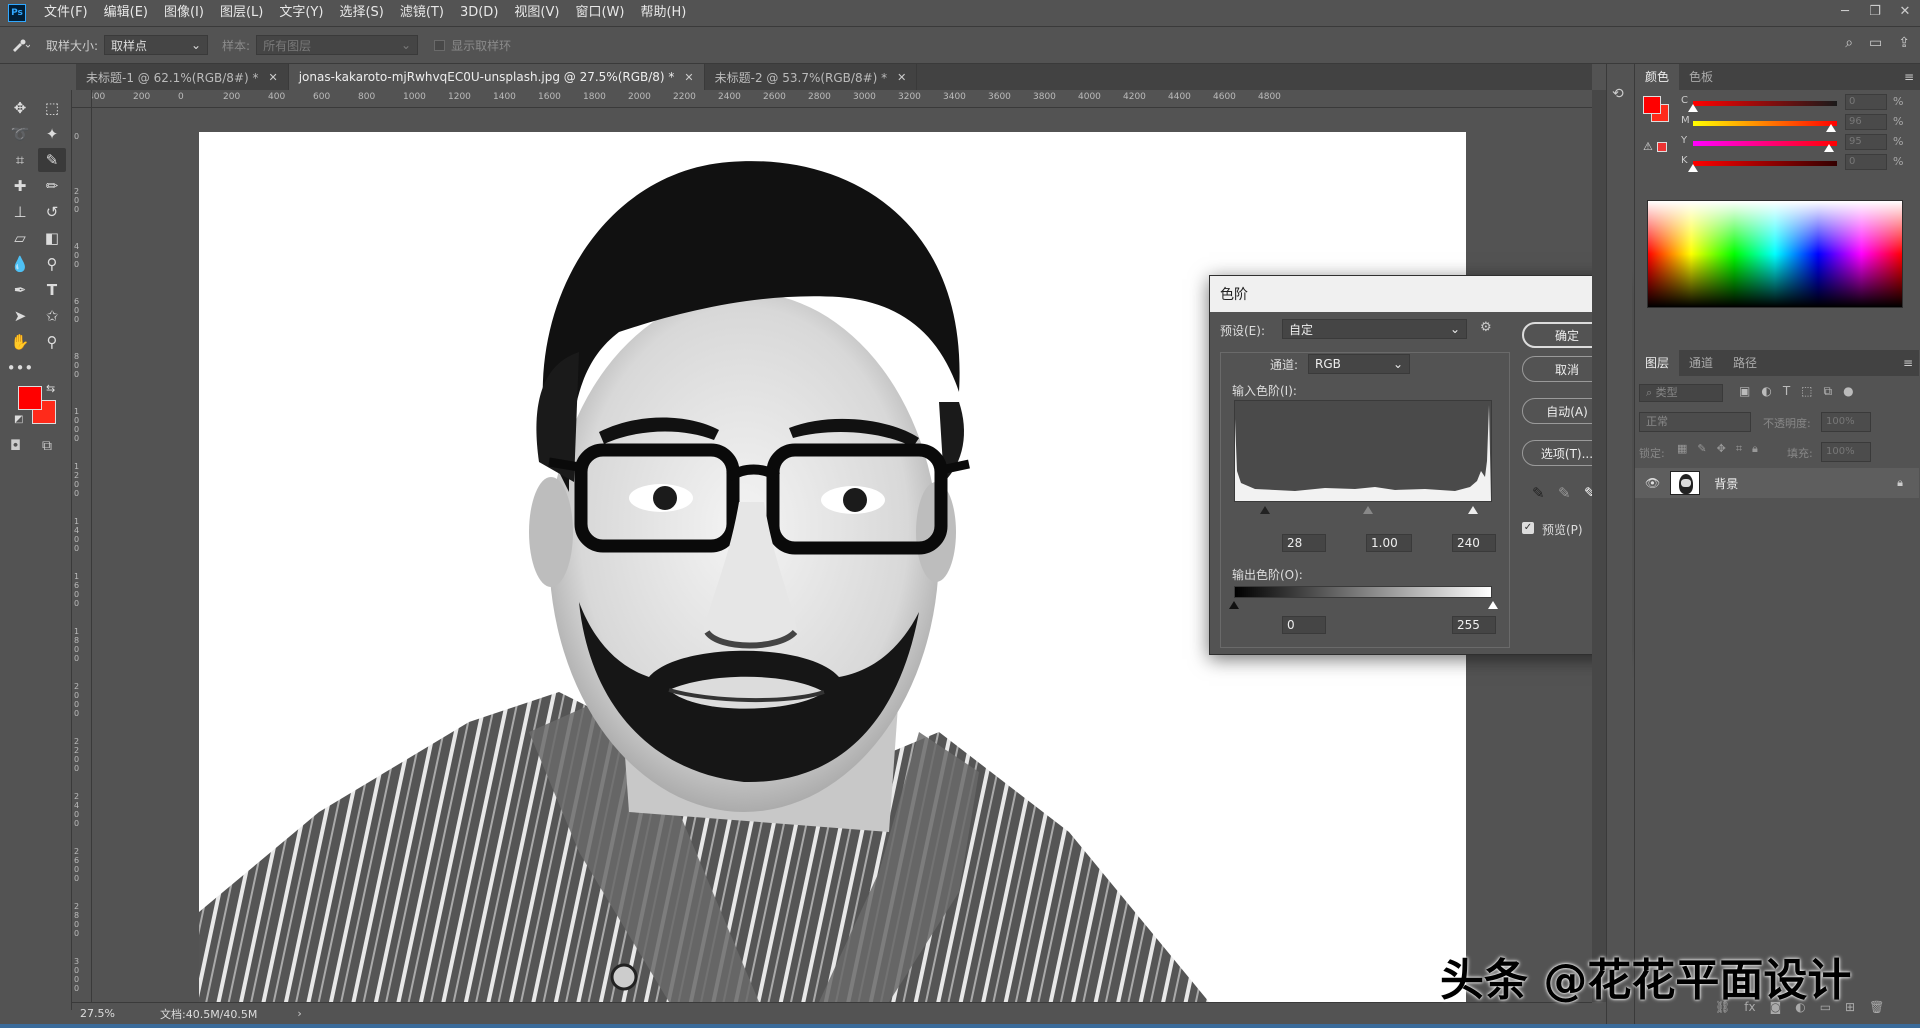  Describe the element at coordinates (1662, 147) in the screenshot. I see `gamut-swatch` at that location.